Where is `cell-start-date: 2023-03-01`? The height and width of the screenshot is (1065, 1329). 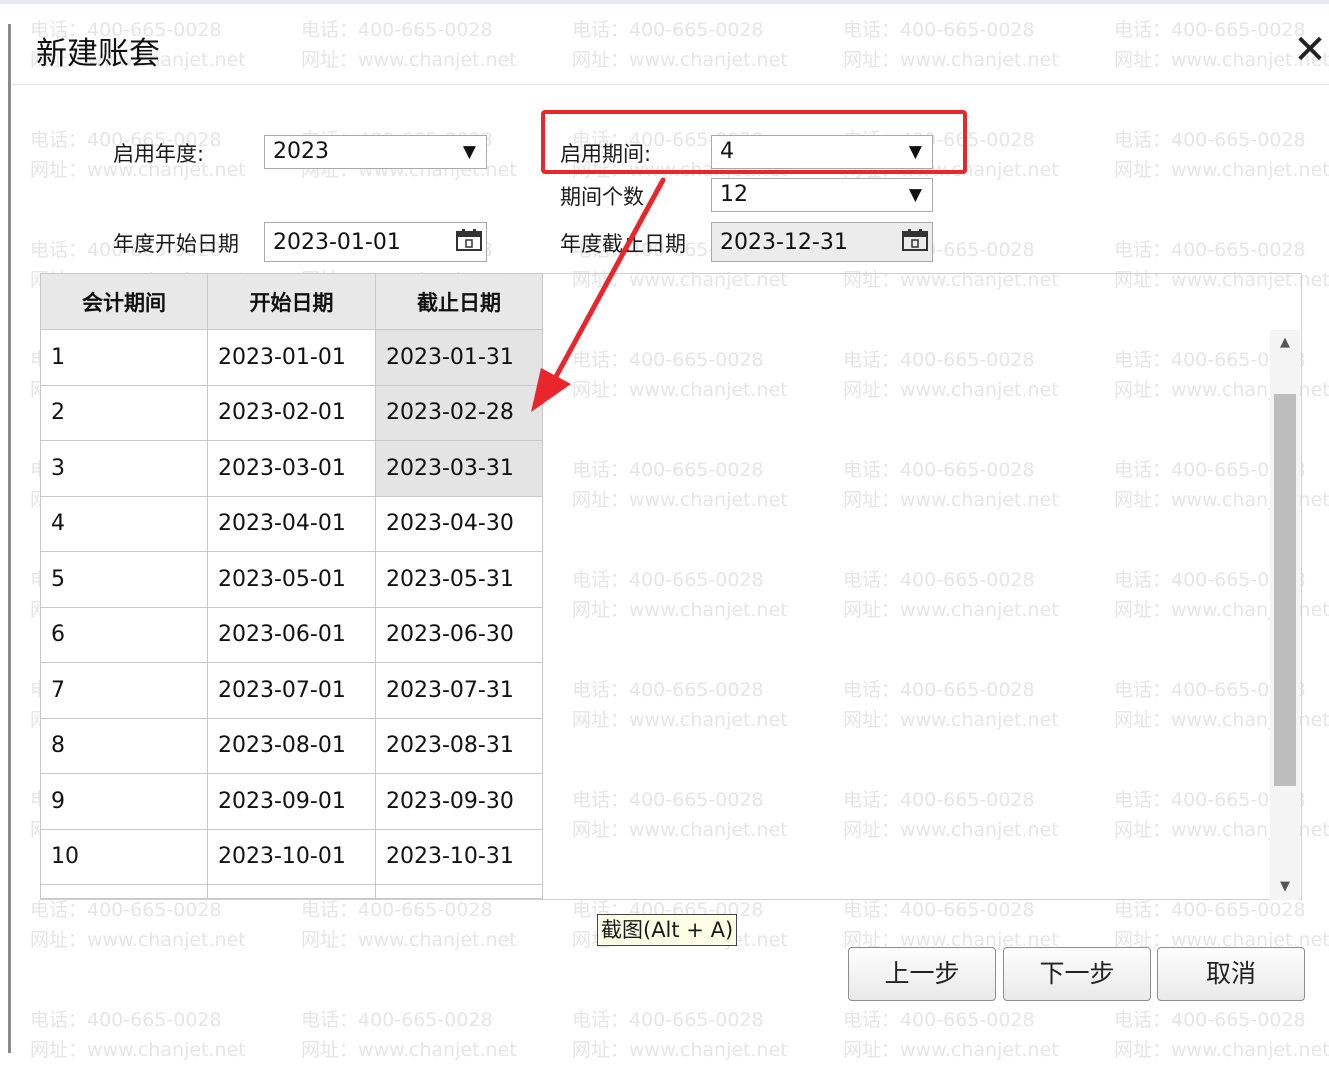 cell-start-date: 2023-03-01 is located at coordinates (291, 468).